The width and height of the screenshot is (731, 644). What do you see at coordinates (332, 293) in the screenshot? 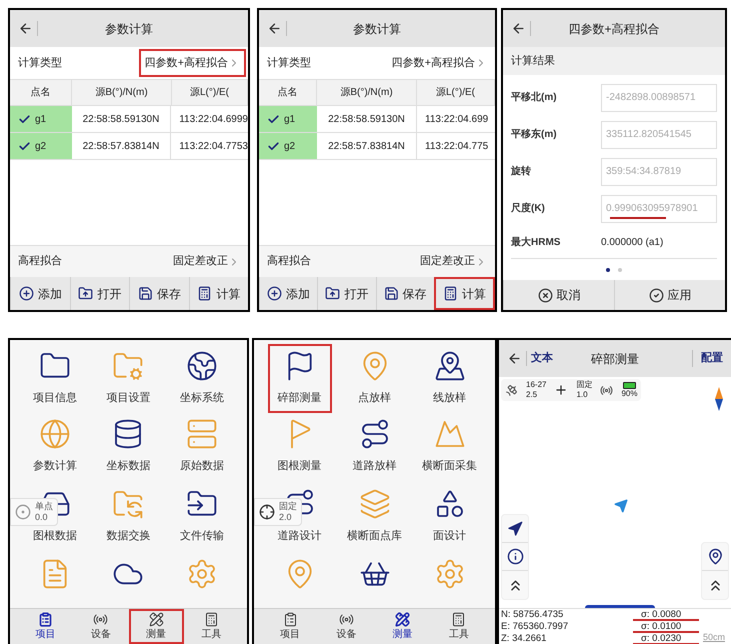
I see `folder-arrow-icon` at bounding box center [332, 293].